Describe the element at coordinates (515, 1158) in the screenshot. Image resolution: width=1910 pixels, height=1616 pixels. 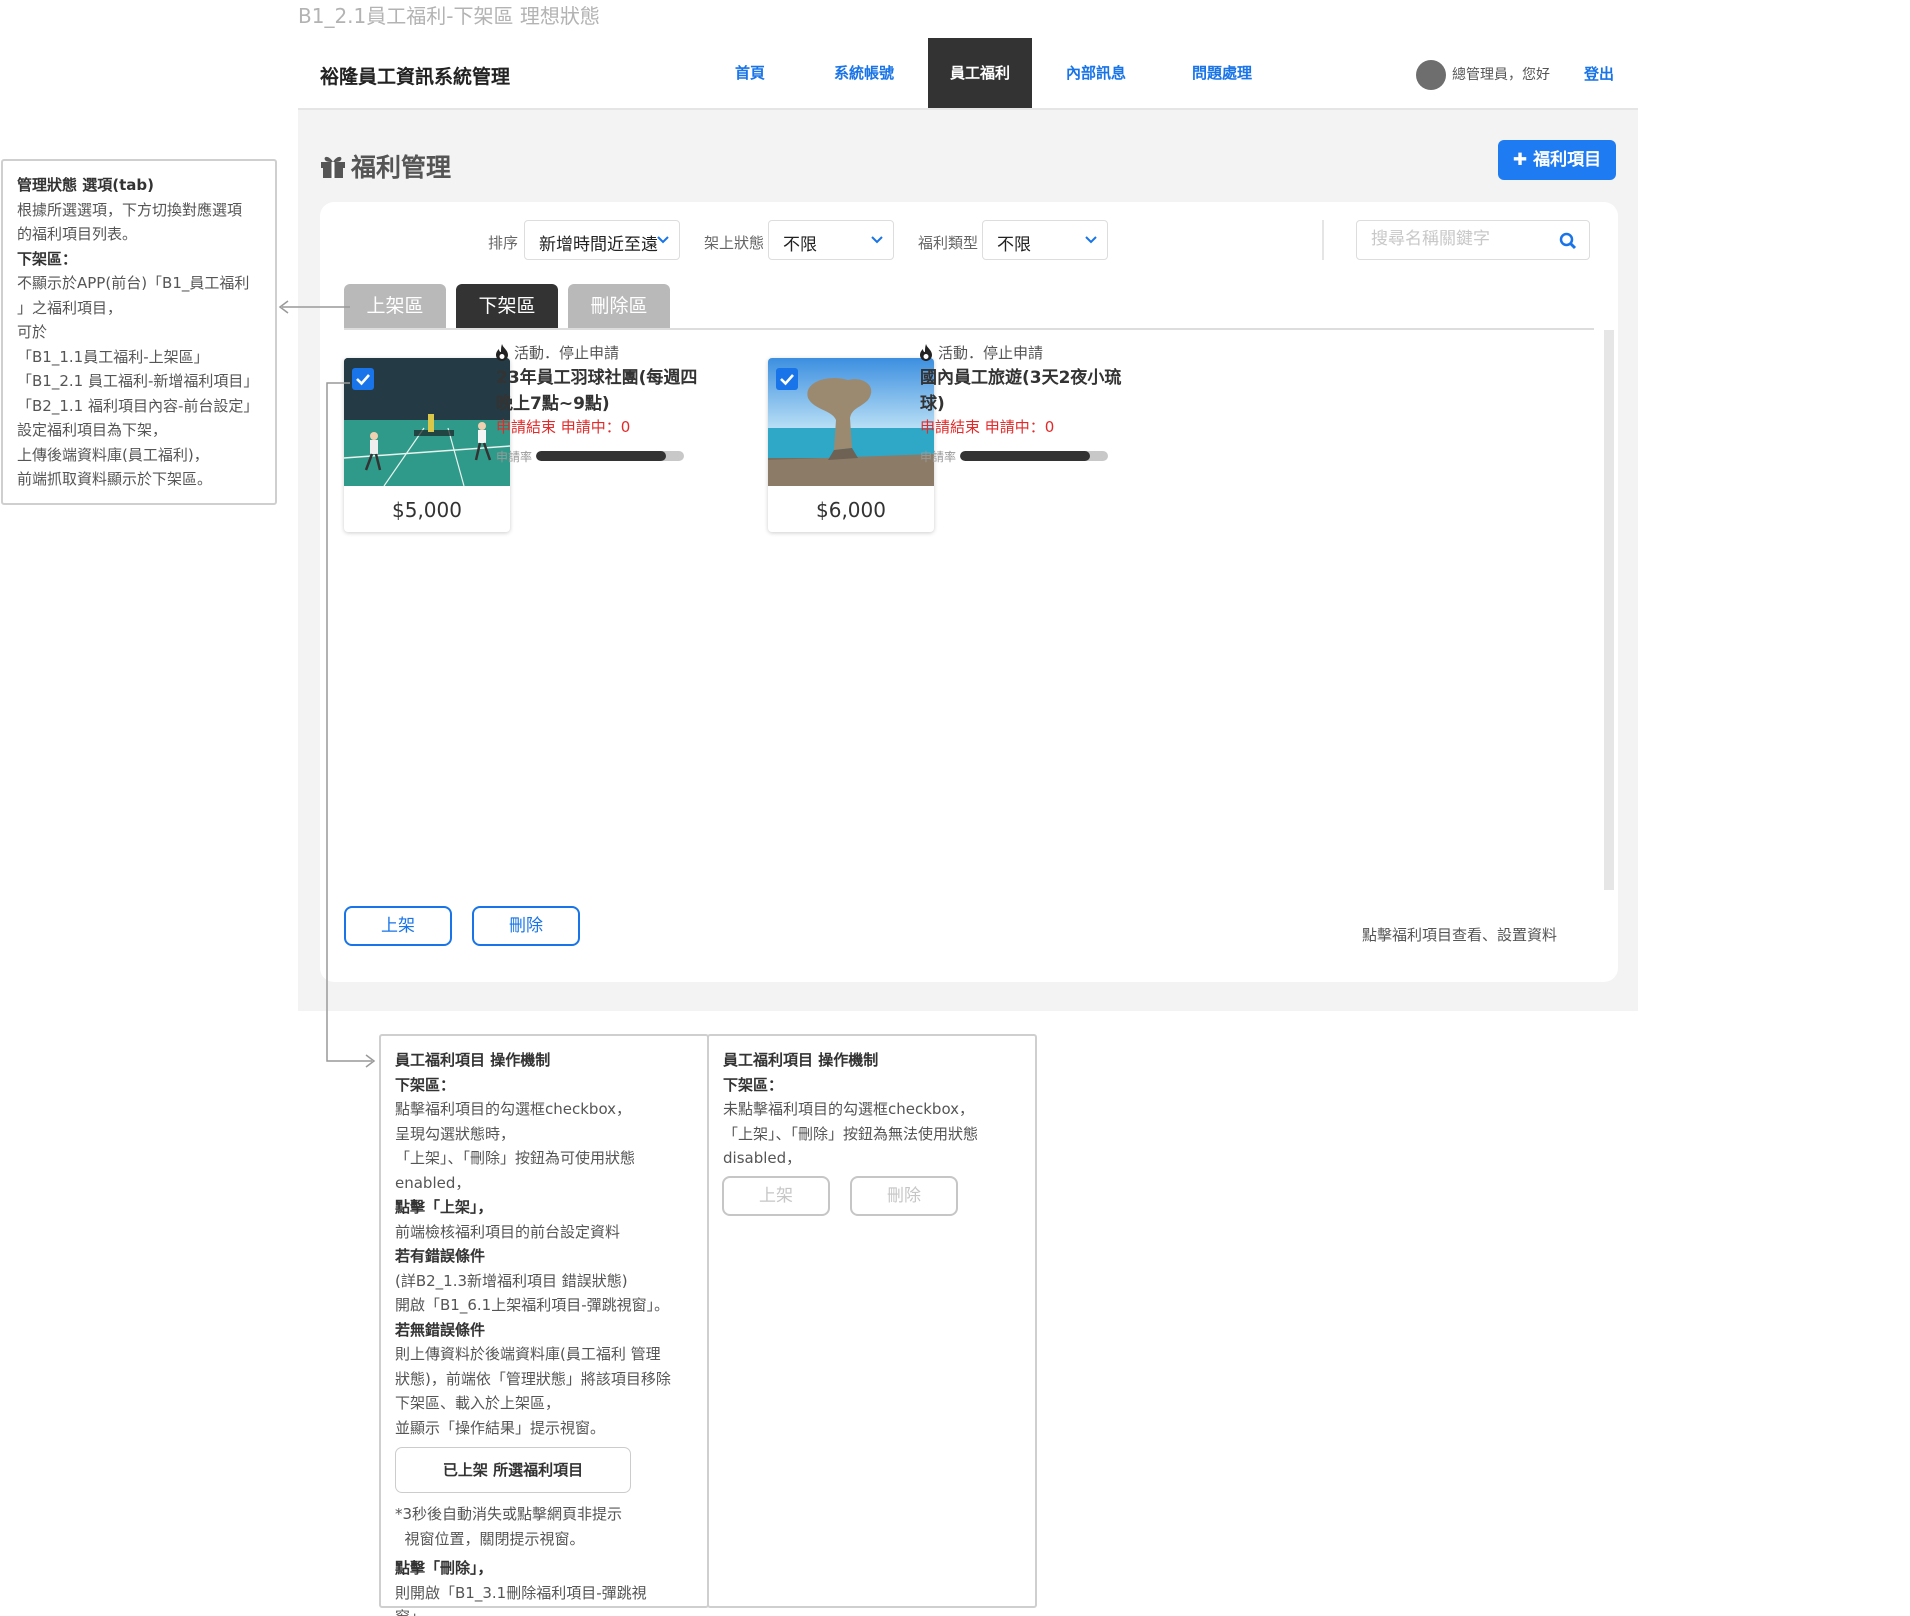
I see `note-line: 「上架」、「刪除」按鈕為可使用狀態` at that location.